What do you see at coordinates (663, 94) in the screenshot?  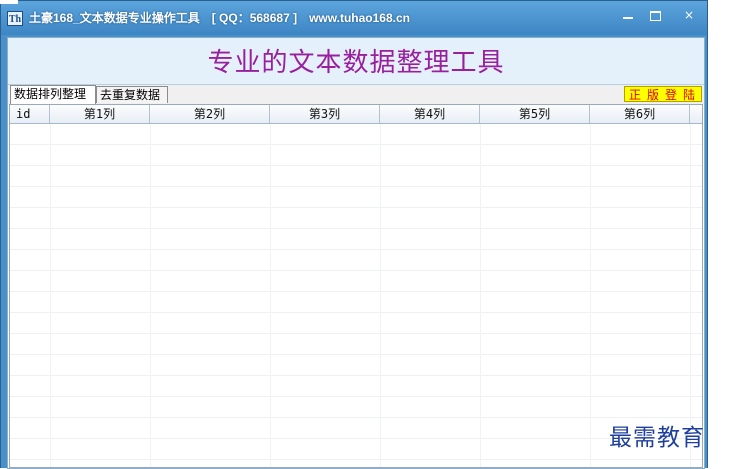 I see `register-button: 正版登陆` at bounding box center [663, 94].